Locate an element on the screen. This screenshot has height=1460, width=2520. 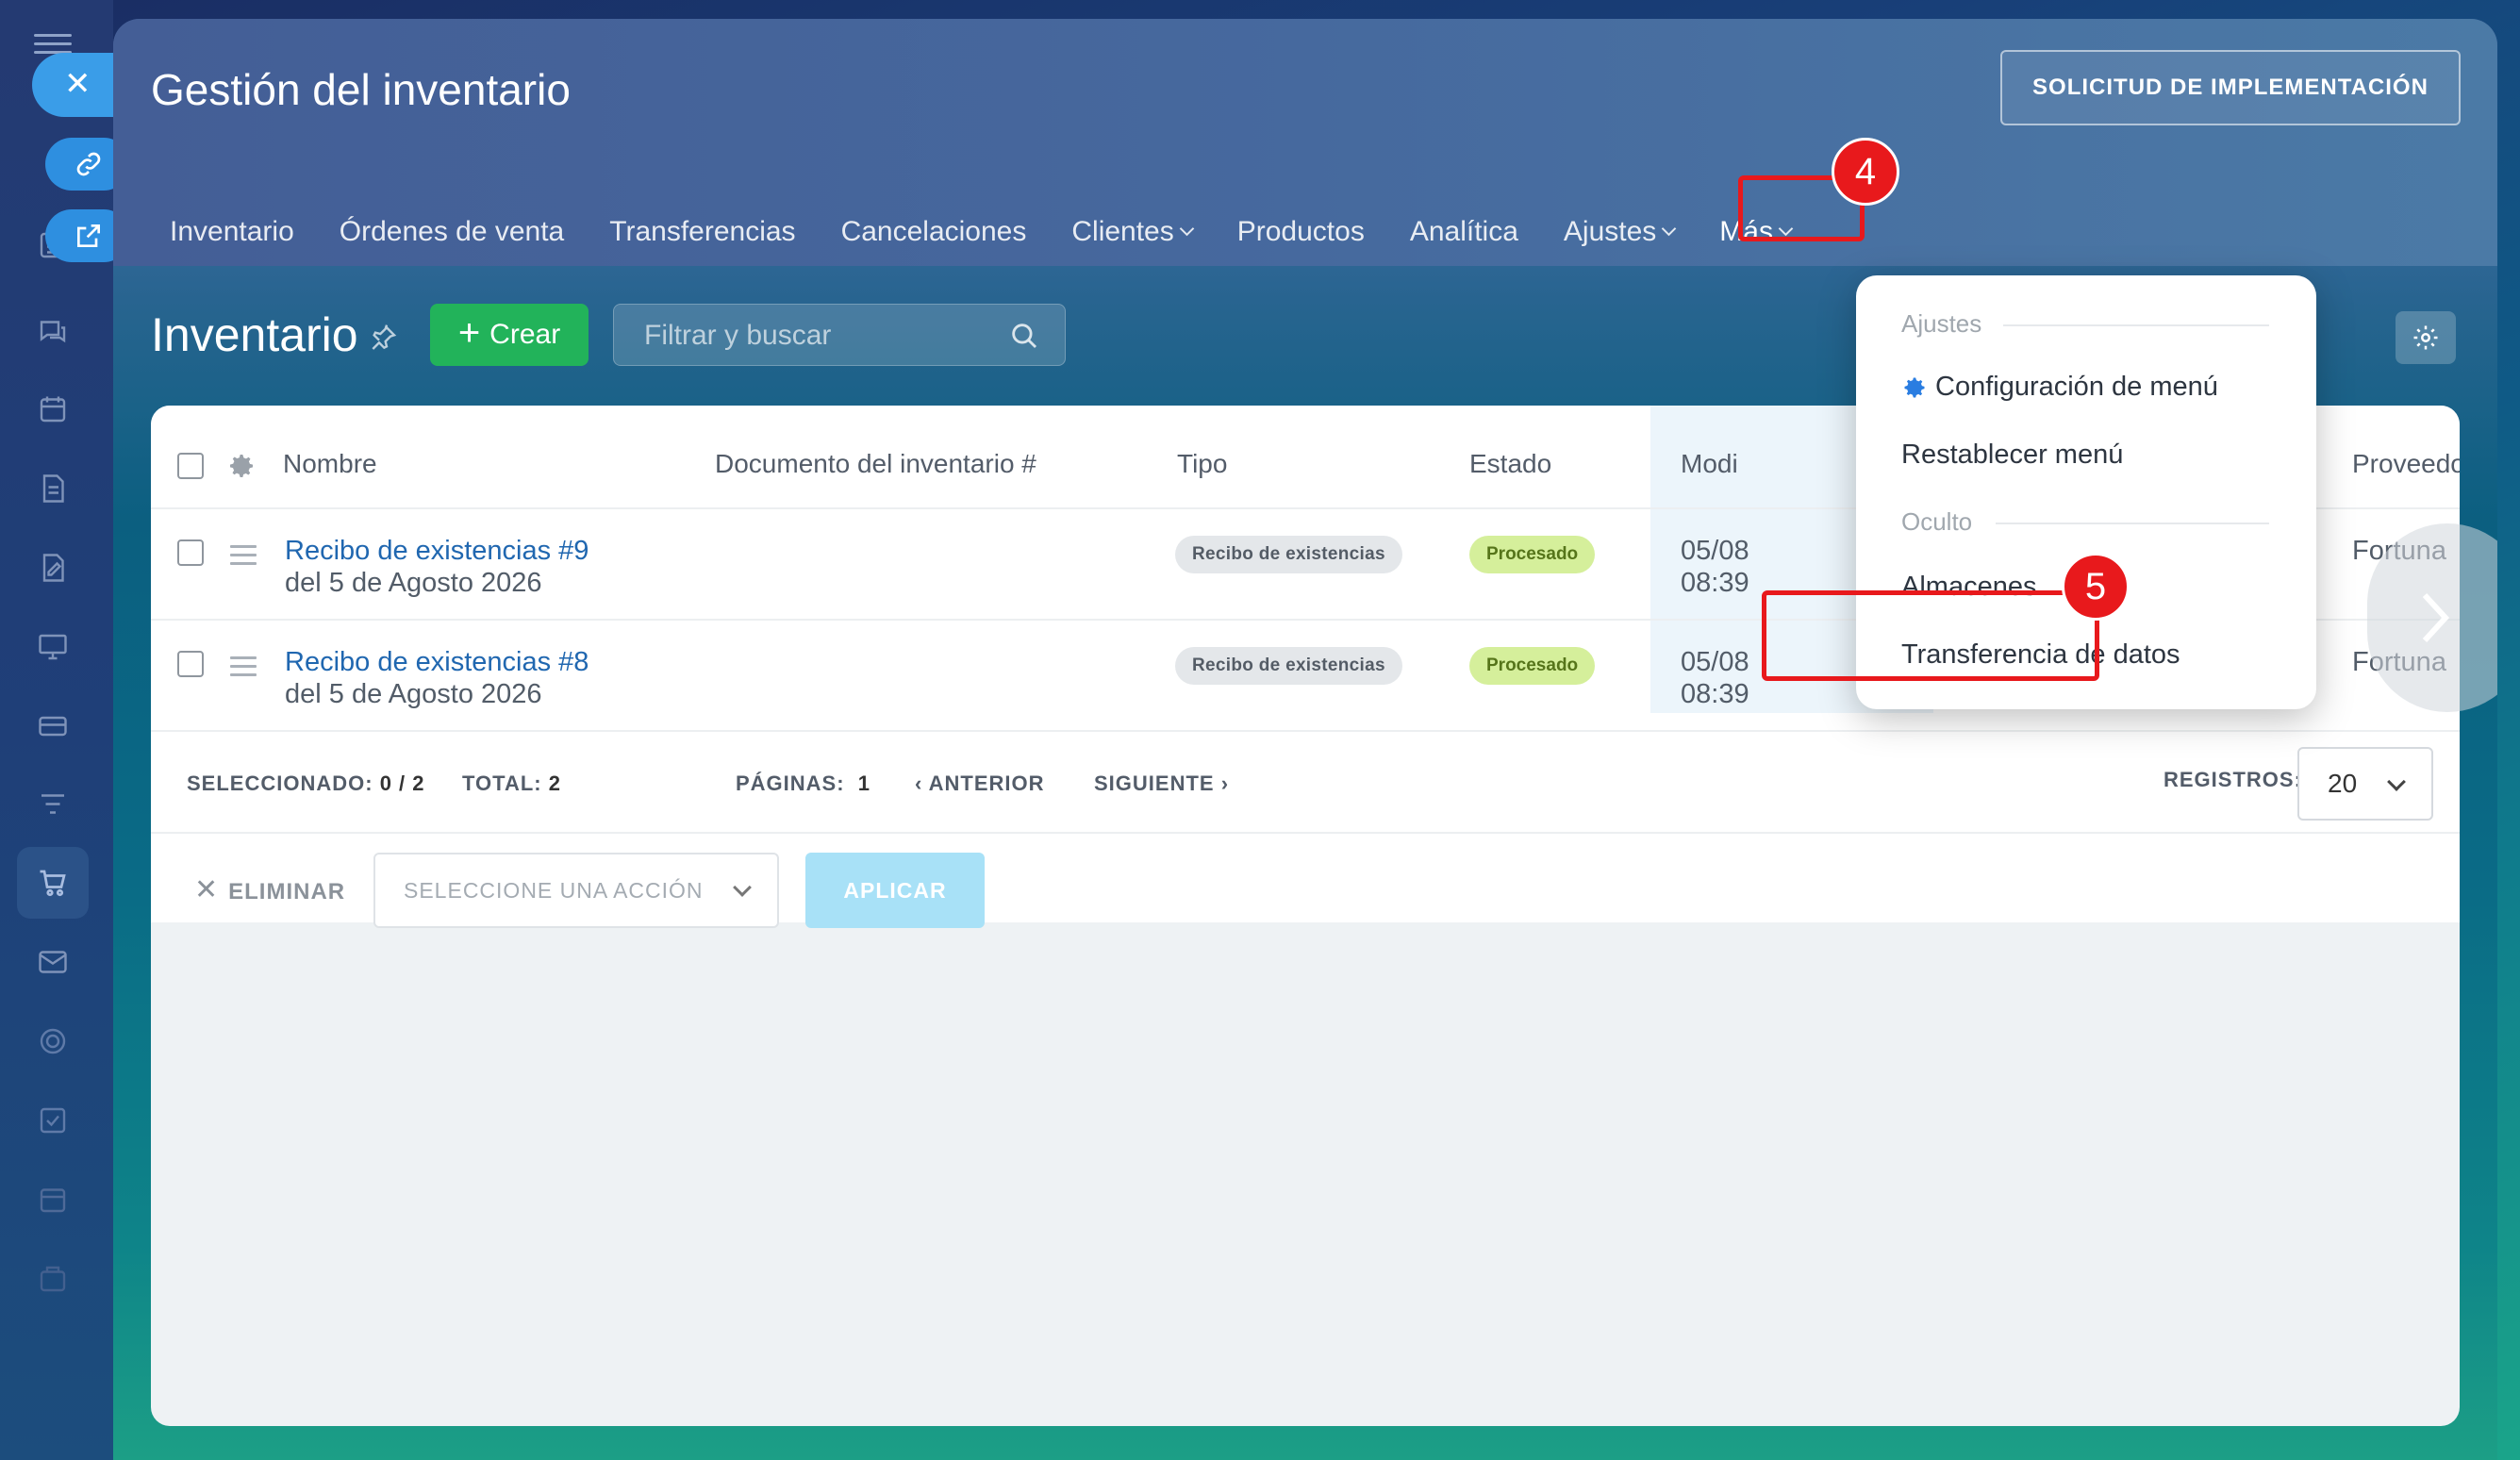
nav-item-inventory: Inventario is located at coordinates (232, 232).